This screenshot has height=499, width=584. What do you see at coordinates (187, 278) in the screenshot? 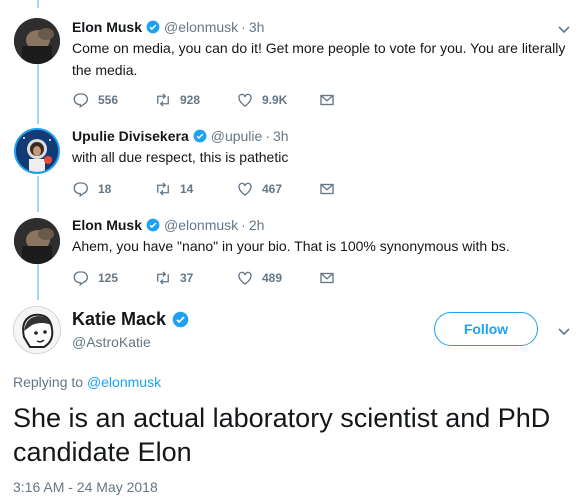
I see `retweet-count: 37` at bounding box center [187, 278].